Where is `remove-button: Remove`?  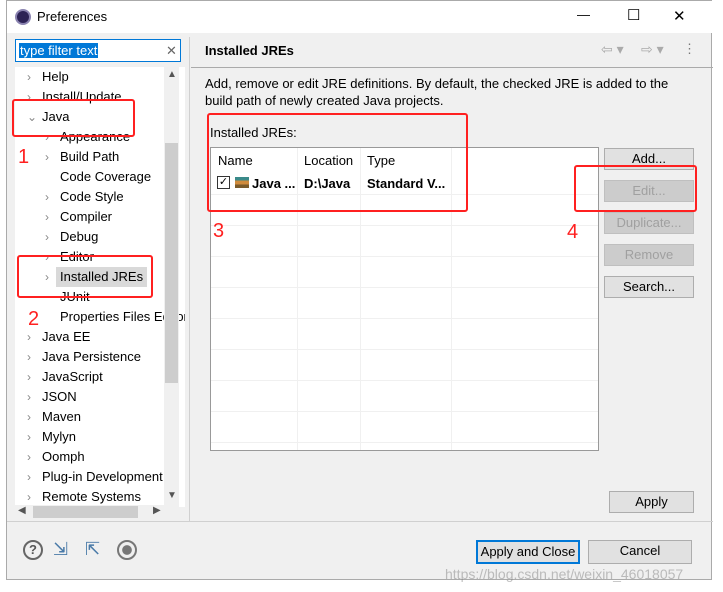 remove-button: Remove is located at coordinates (649, 255).